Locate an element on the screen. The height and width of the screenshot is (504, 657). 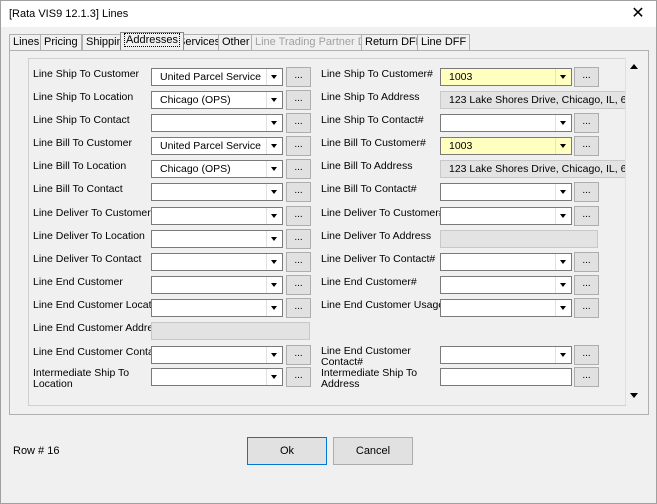
ok-button: Ok is located at coordinates (287, 451).